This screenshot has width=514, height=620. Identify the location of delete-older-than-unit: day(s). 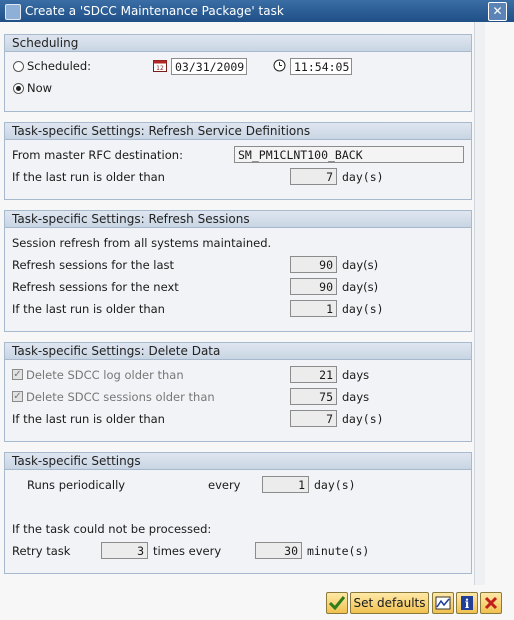
(363, 419).